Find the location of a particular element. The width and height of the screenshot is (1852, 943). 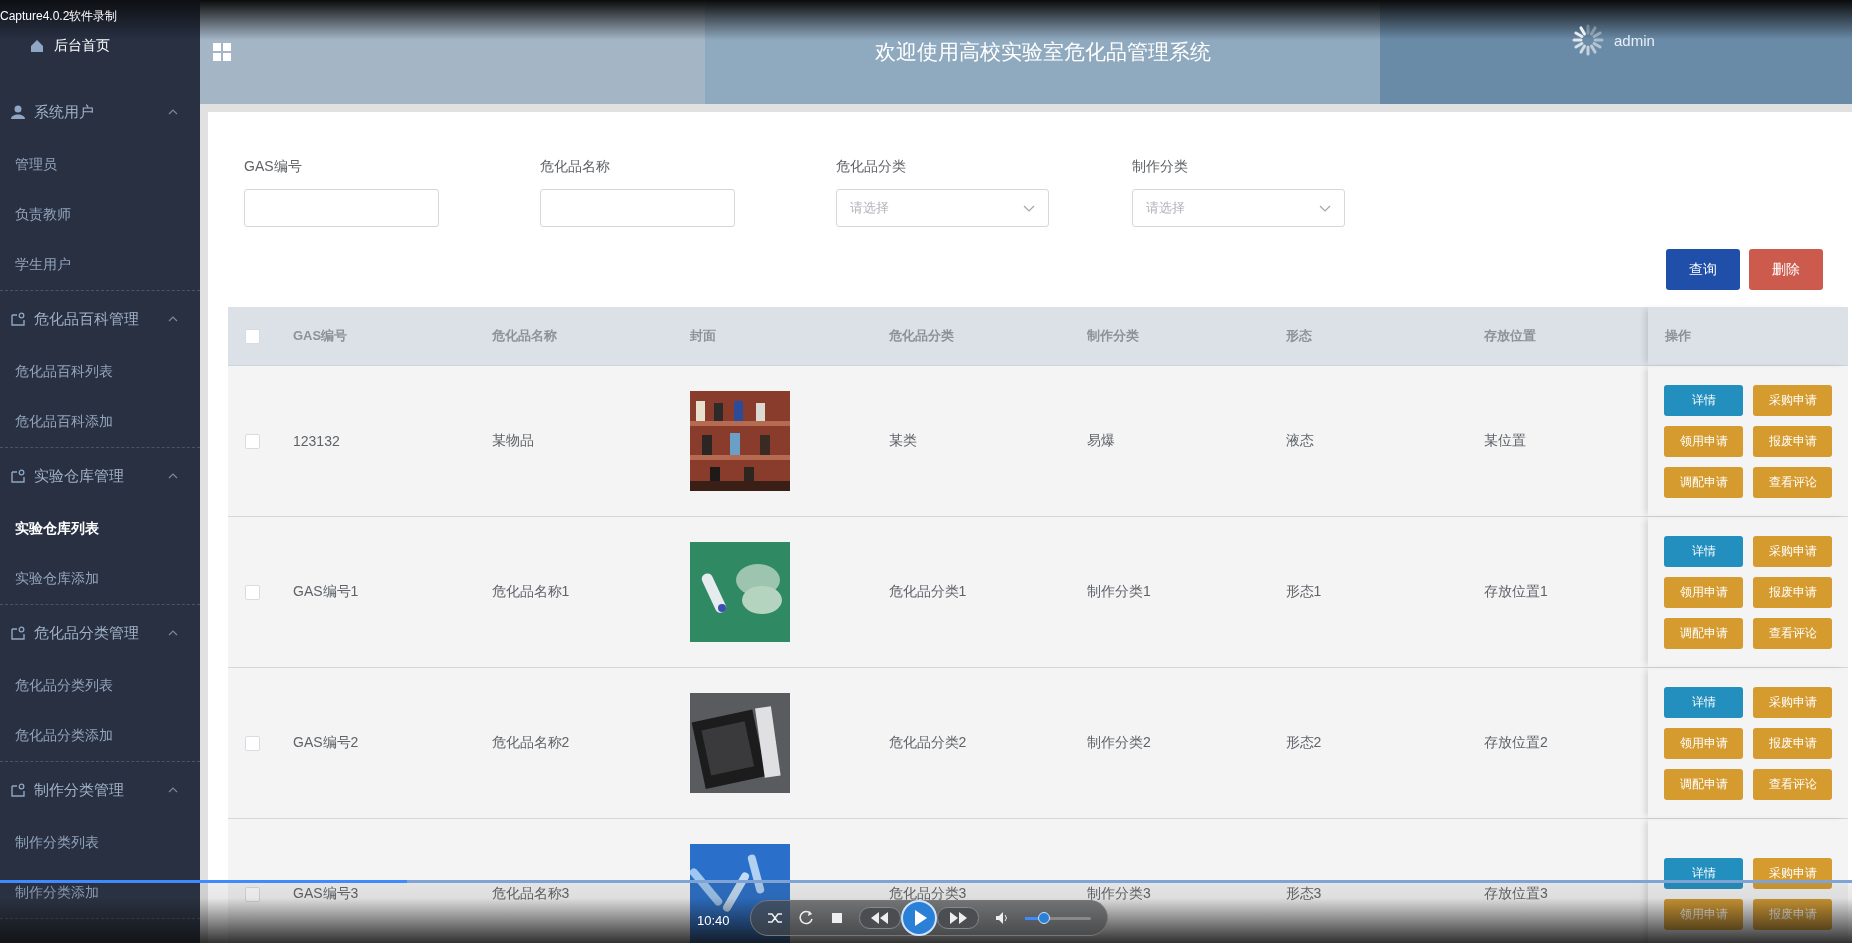

menu-group-header: 系统用户 is located at coordinates (100, 112).